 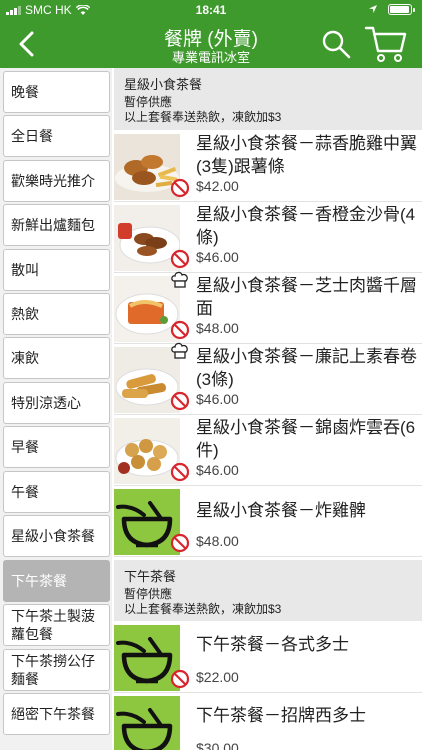 I want to click on category-star-snack: 星級小食茶餐, so click(x=56, y=536).